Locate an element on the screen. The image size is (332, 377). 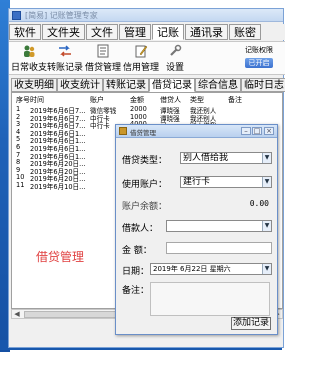
column-header: 金额 is located at coordinates (137, 100).